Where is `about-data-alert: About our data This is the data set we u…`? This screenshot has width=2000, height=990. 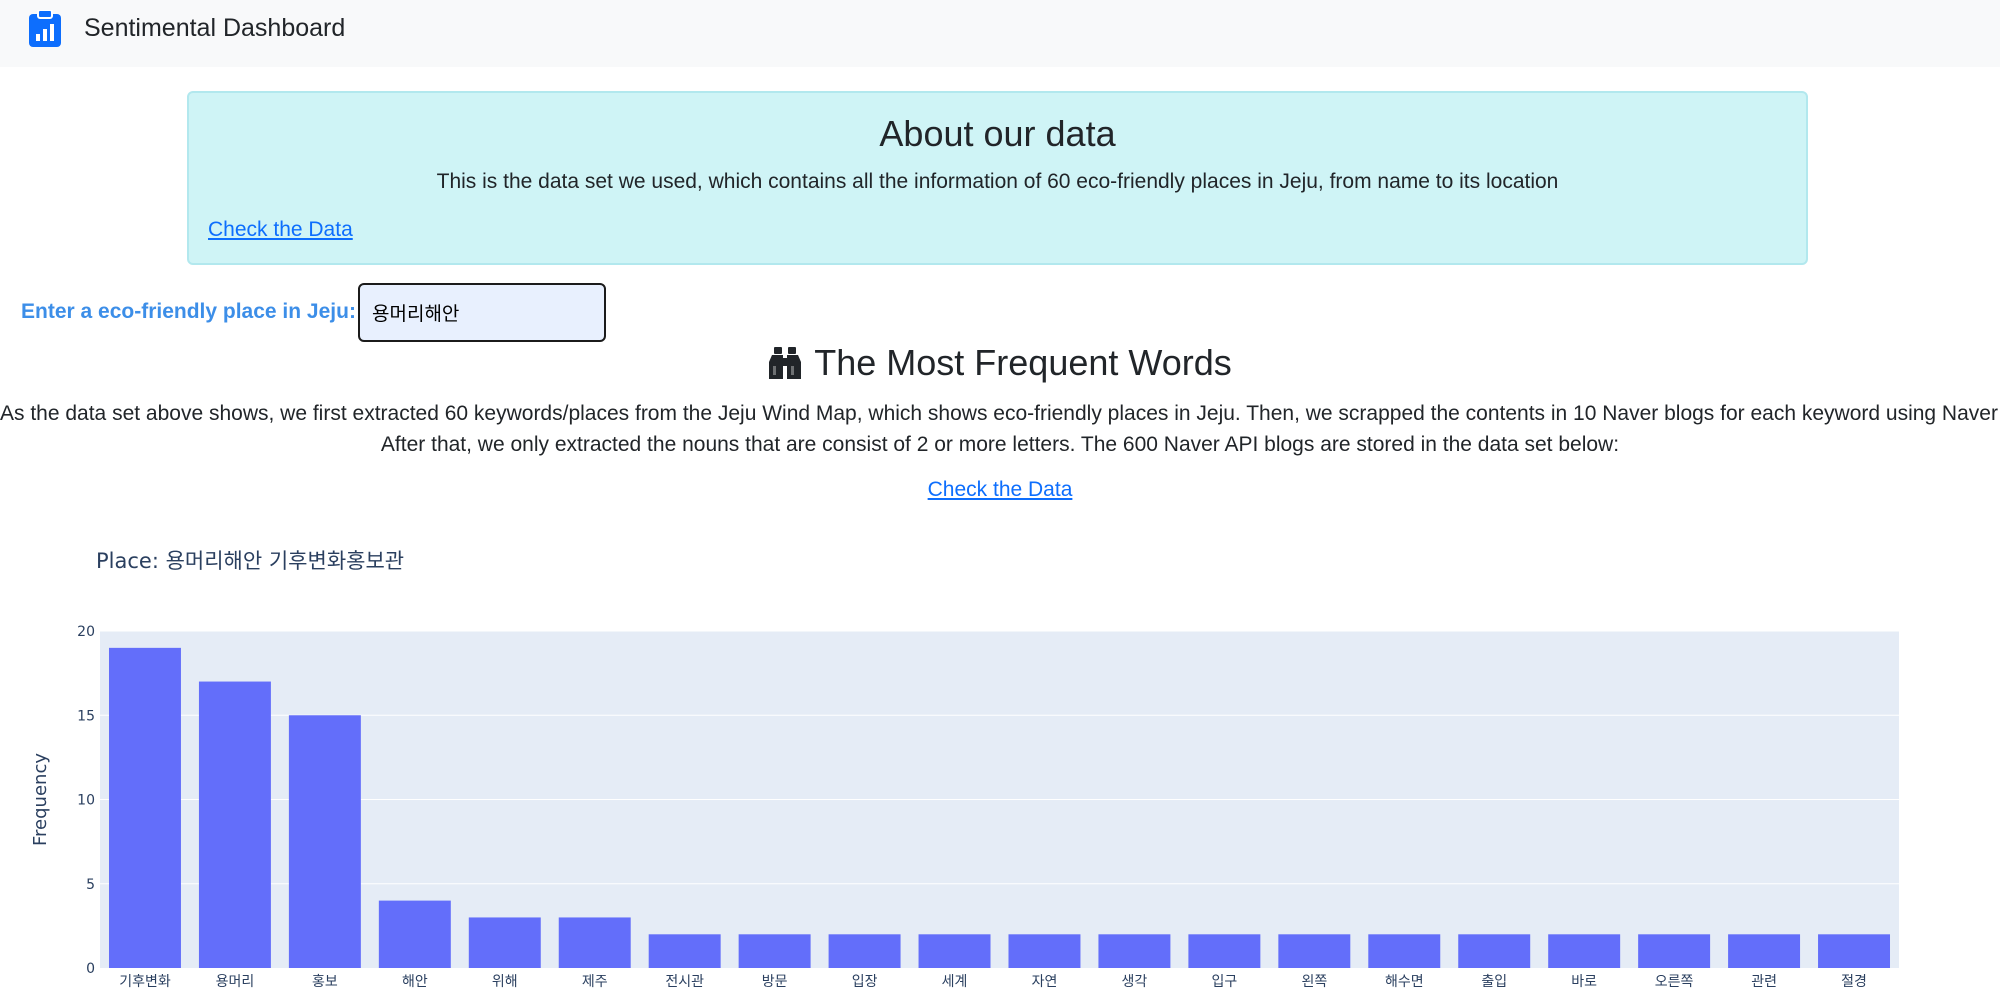 about-data-alert: About our data This is the data set we u… is located at coordinates (997, 178).